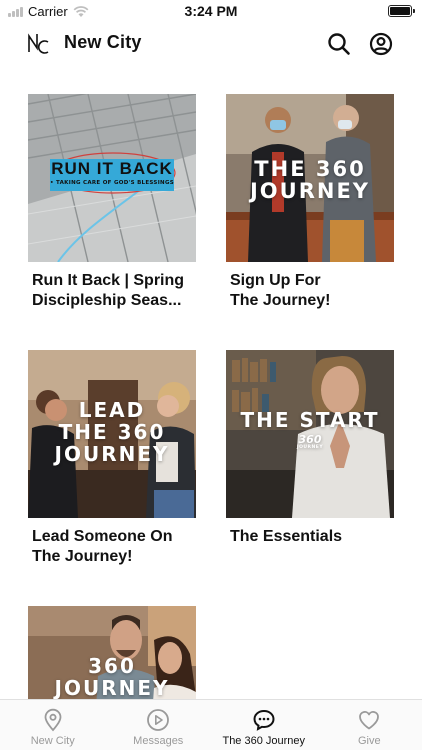 The height and width of the screenshot is (750, 422). I want to click on card-image-headline-line2: THE 360, so click(112, 432).